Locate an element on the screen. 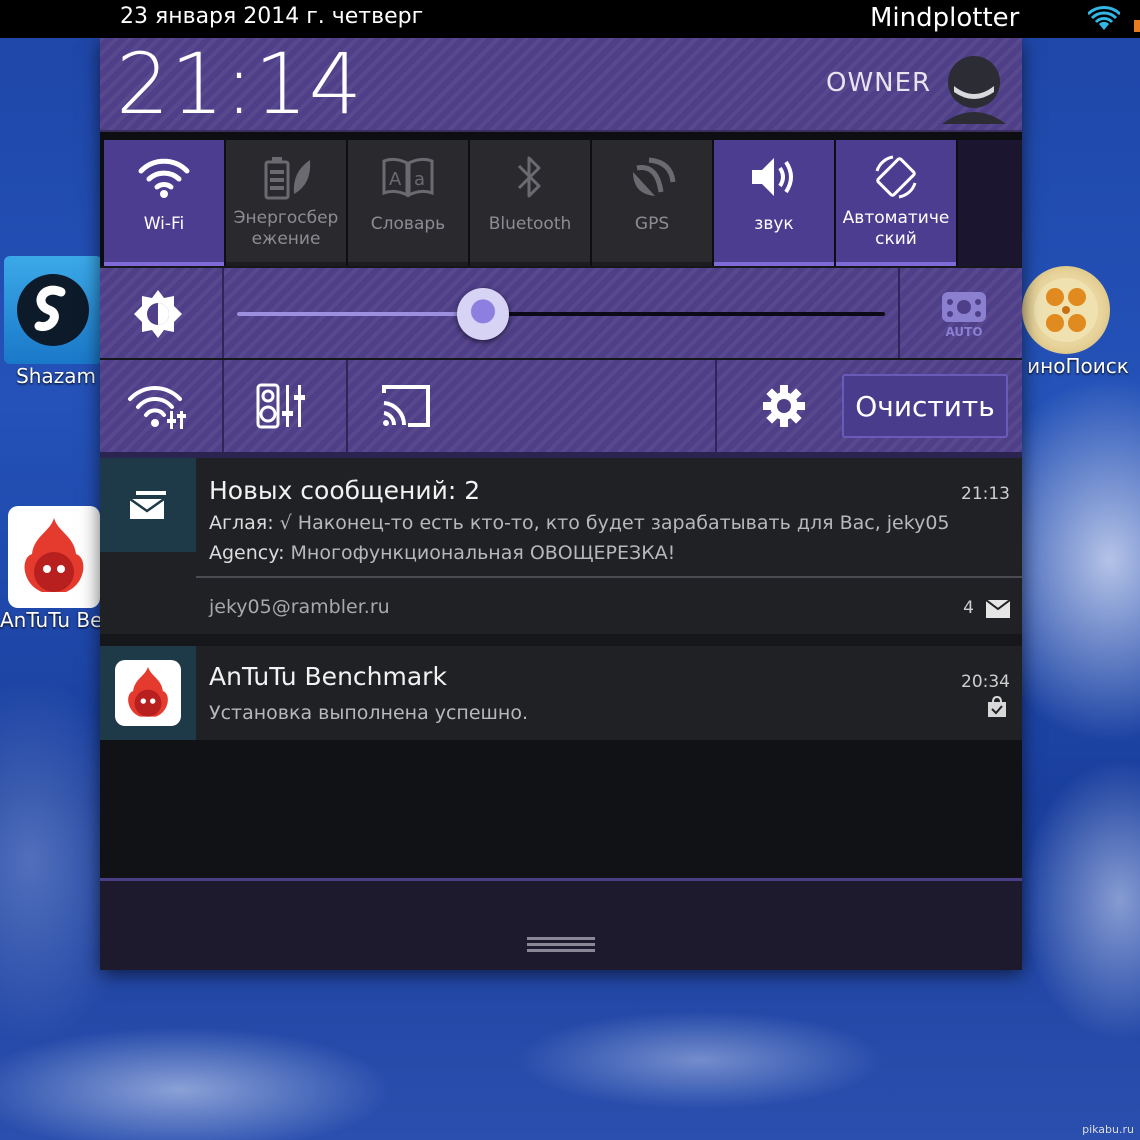  wifi-settings-icon is located at coordinates (157, 407).